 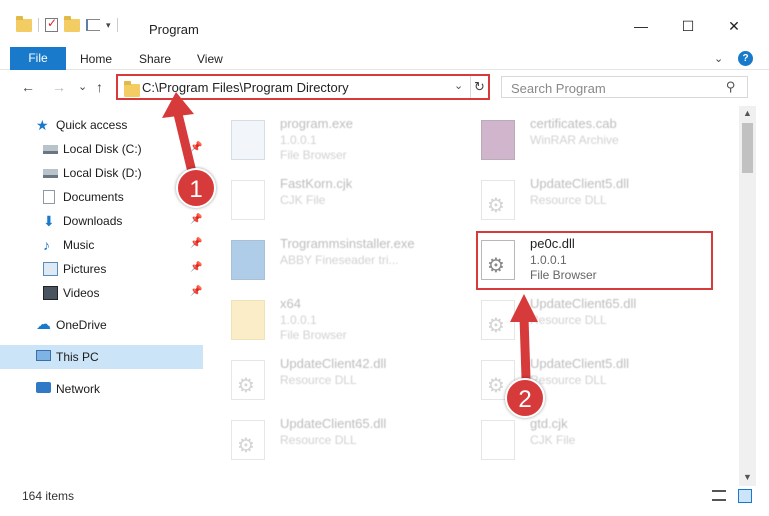 What do you see at coordinates (50, 173) in the screenshot?
I see `disk-icon` at bounding box center [50, 173].